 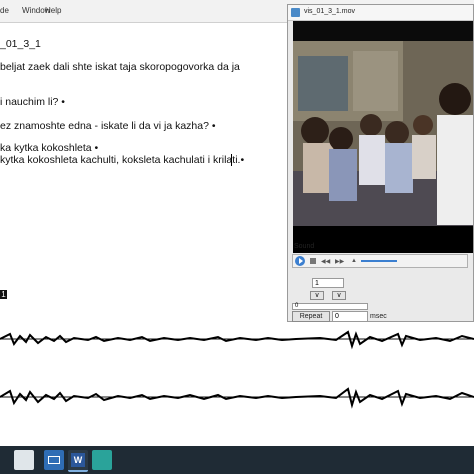 What do you see at coordinates (339, 295) in the screenshot?
I see `step-forward-button: ∨` at bounding box center [339, 295].